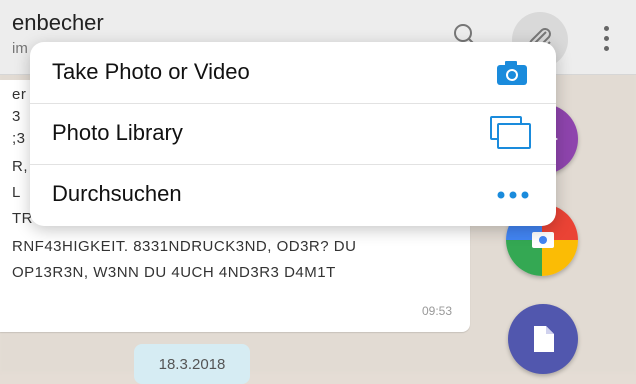 This screenshot has width=636, height=384. Describe the element at coordinates (606, 41) in the screenshot. I see `more-vertical-icon` at that location.